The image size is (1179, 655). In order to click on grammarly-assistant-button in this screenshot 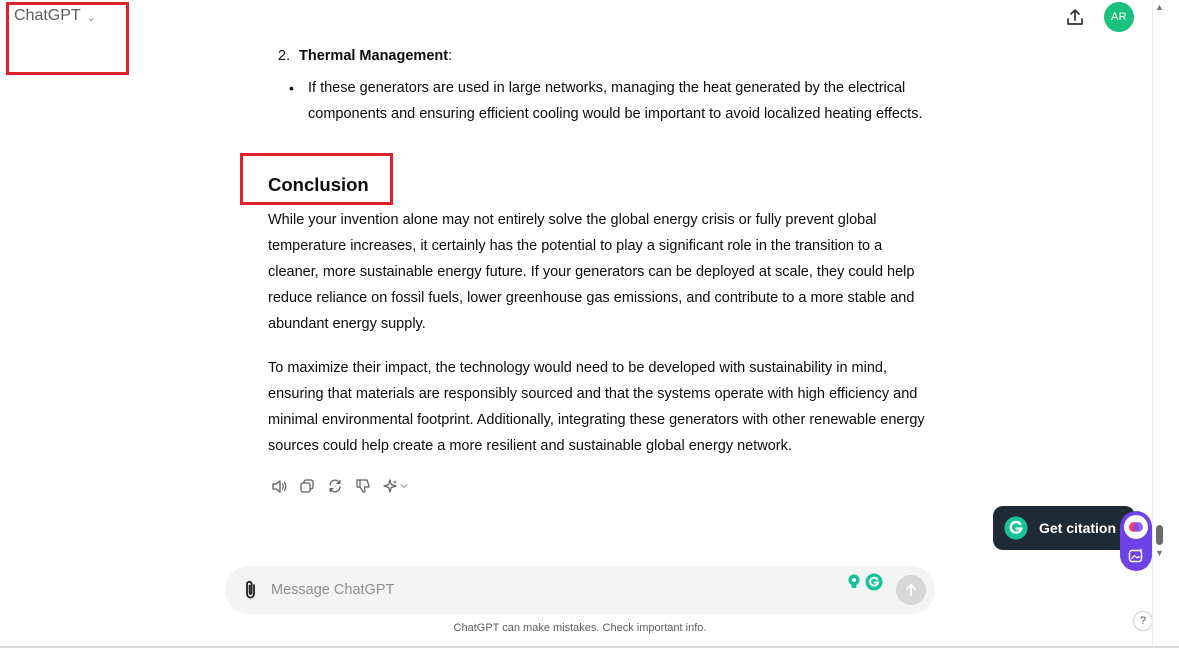, I will do `click(1136, 527)`.